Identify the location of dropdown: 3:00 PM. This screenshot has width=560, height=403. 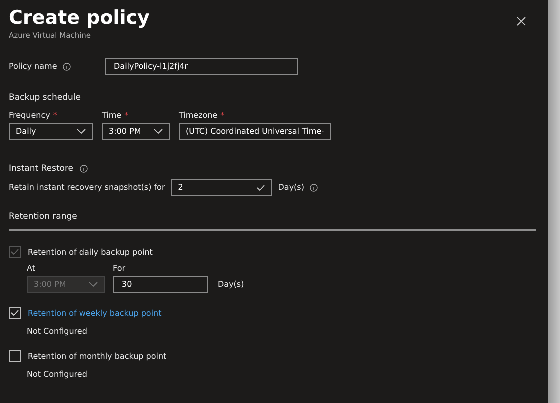
(136, 131).